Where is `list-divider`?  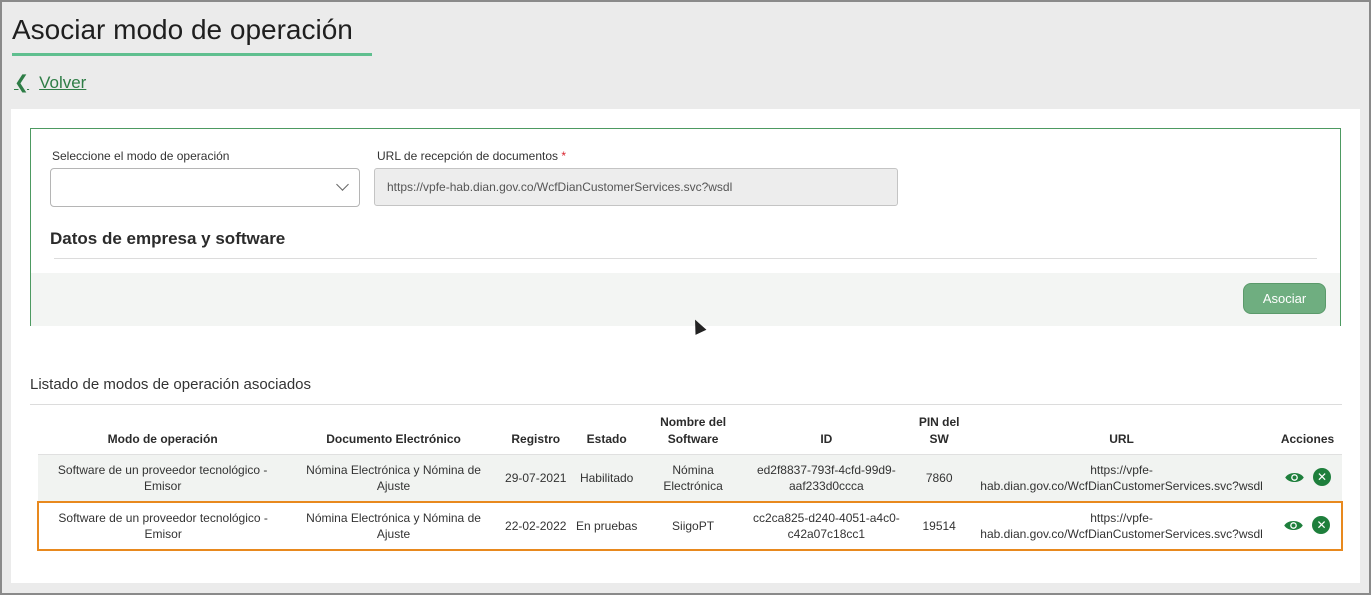
list-divider is located at coordinates (686, 404).